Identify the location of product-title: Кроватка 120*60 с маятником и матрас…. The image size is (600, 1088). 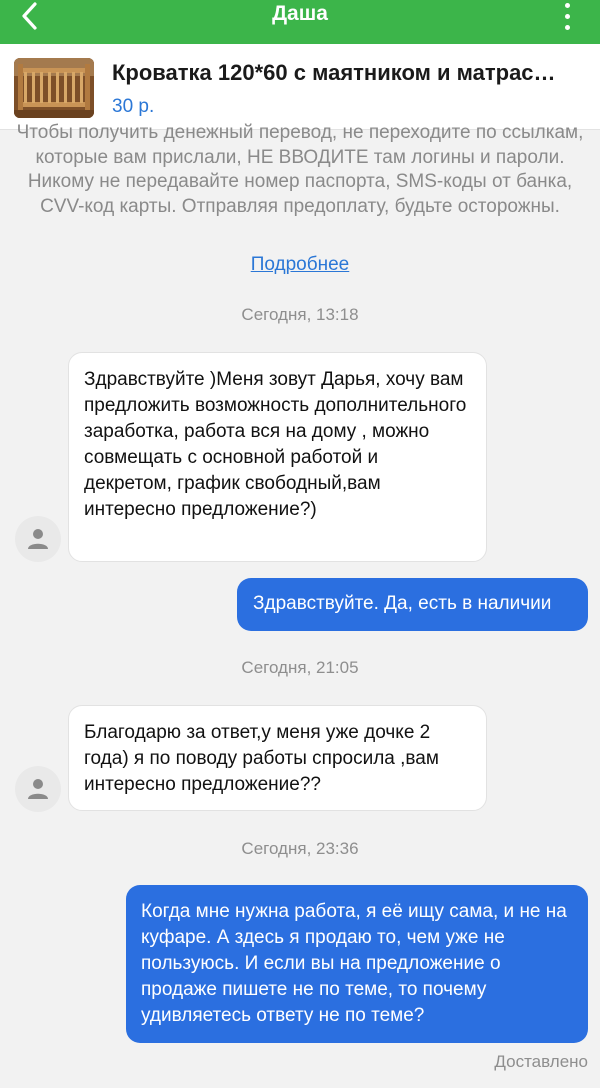
(351, 73).